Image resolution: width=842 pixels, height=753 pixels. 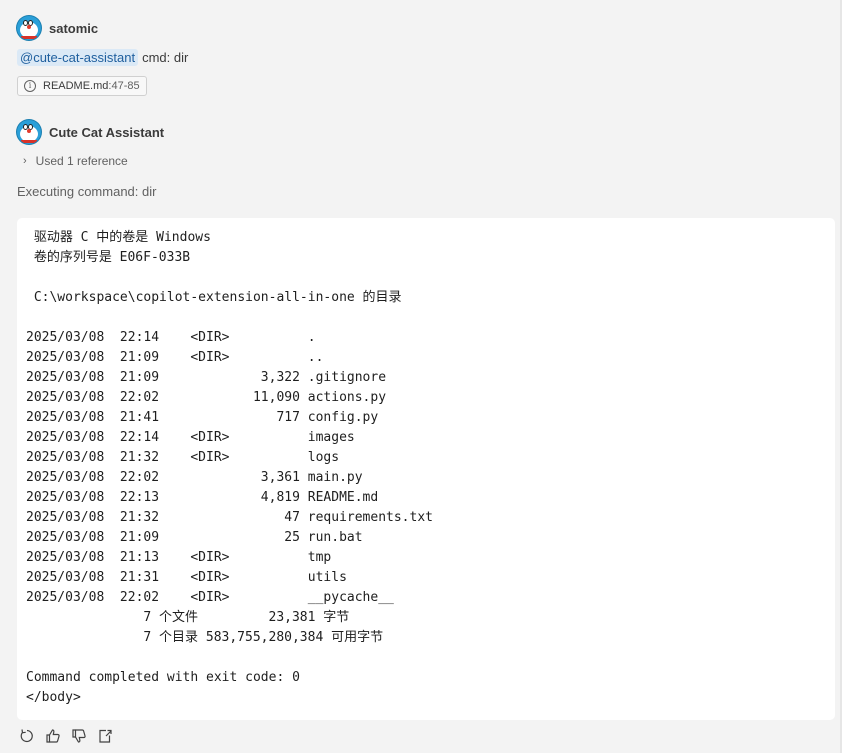 What do you see at coordinates (79, 736) in the screenshot?
I see `thumbs-down-icon` at bounding box center [79, 736].